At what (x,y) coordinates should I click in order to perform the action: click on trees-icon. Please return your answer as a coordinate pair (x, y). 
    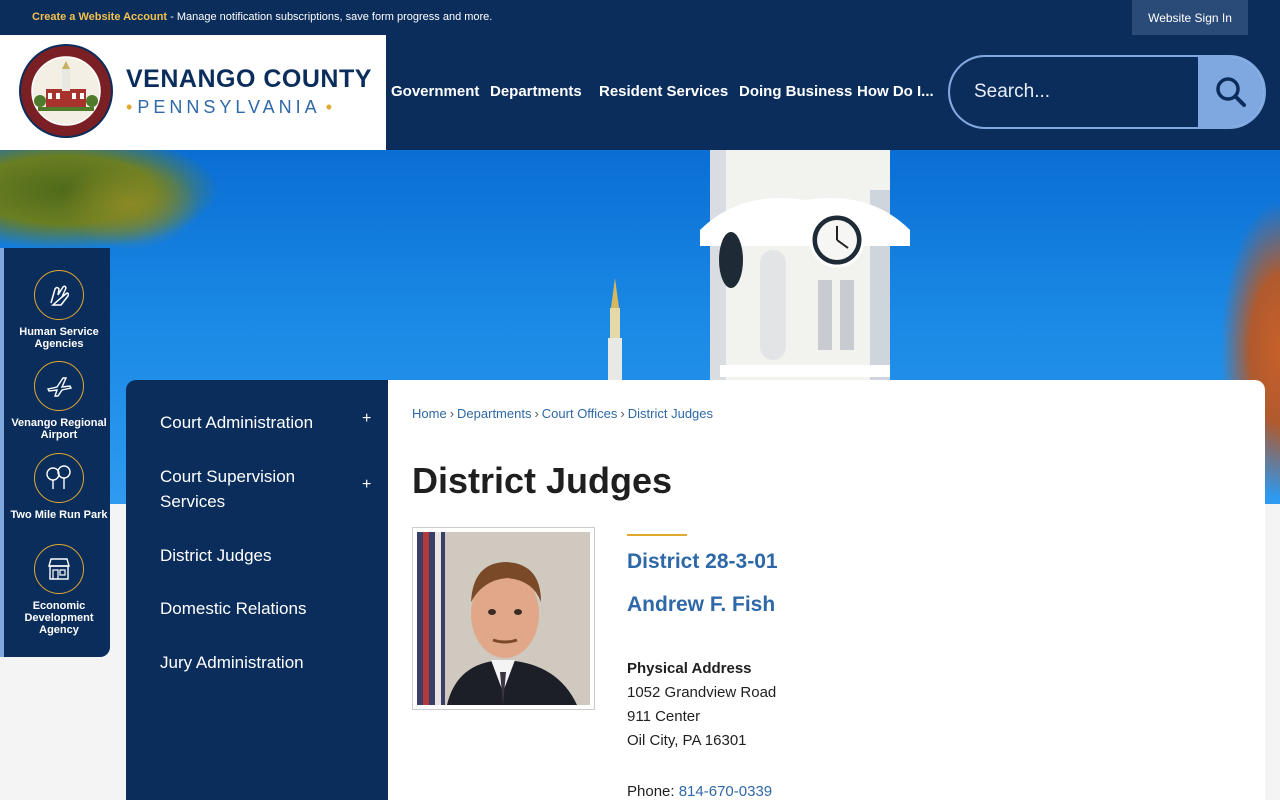
    Looking at the image, I should click on (59, 478).